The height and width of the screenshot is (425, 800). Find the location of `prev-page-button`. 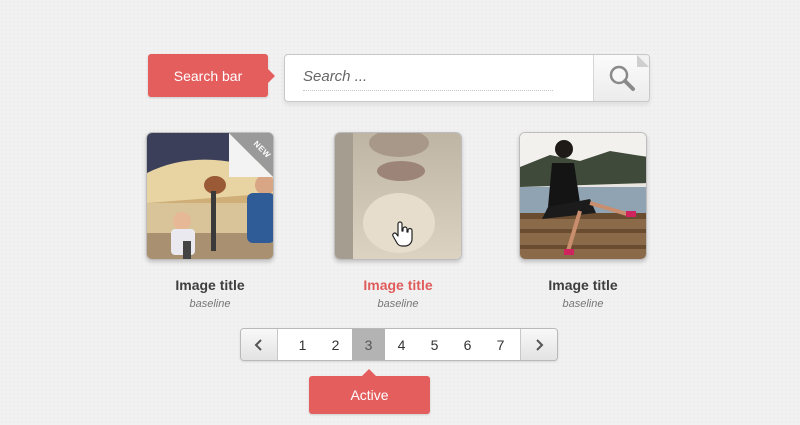

prev-page-button is located at coordinates (259, 344).